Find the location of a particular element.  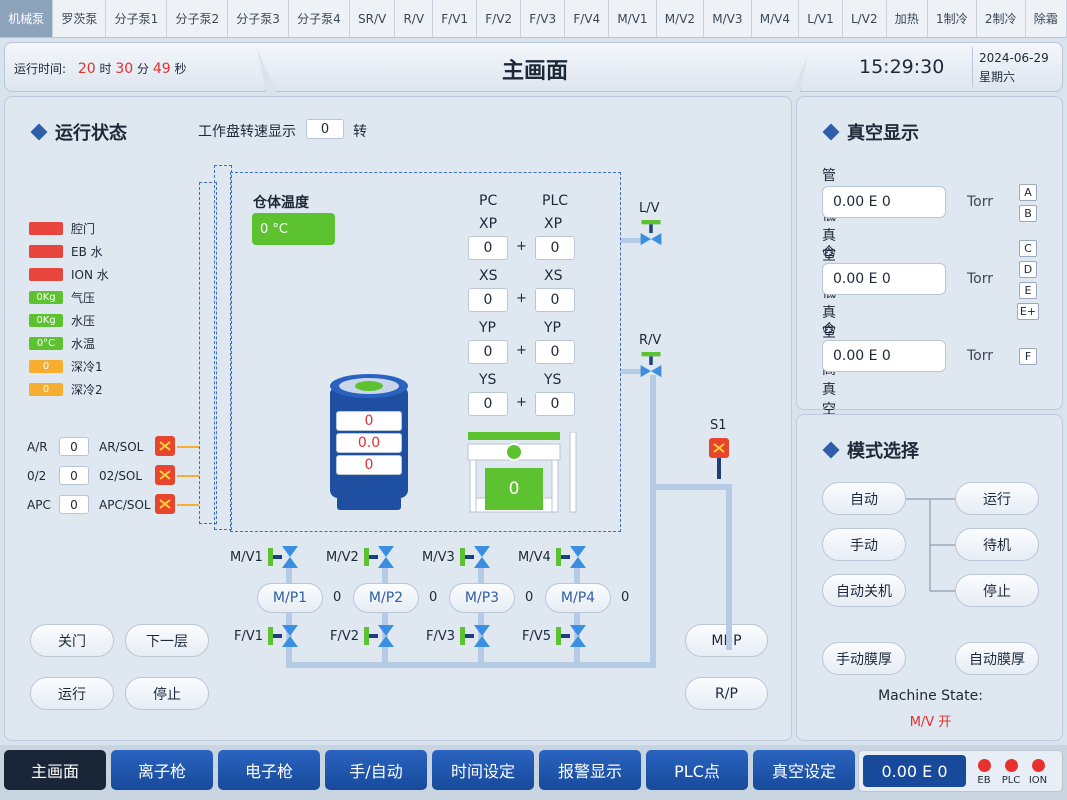

bottom-tab-0: 主画面 is located at coordinates (55, 770).